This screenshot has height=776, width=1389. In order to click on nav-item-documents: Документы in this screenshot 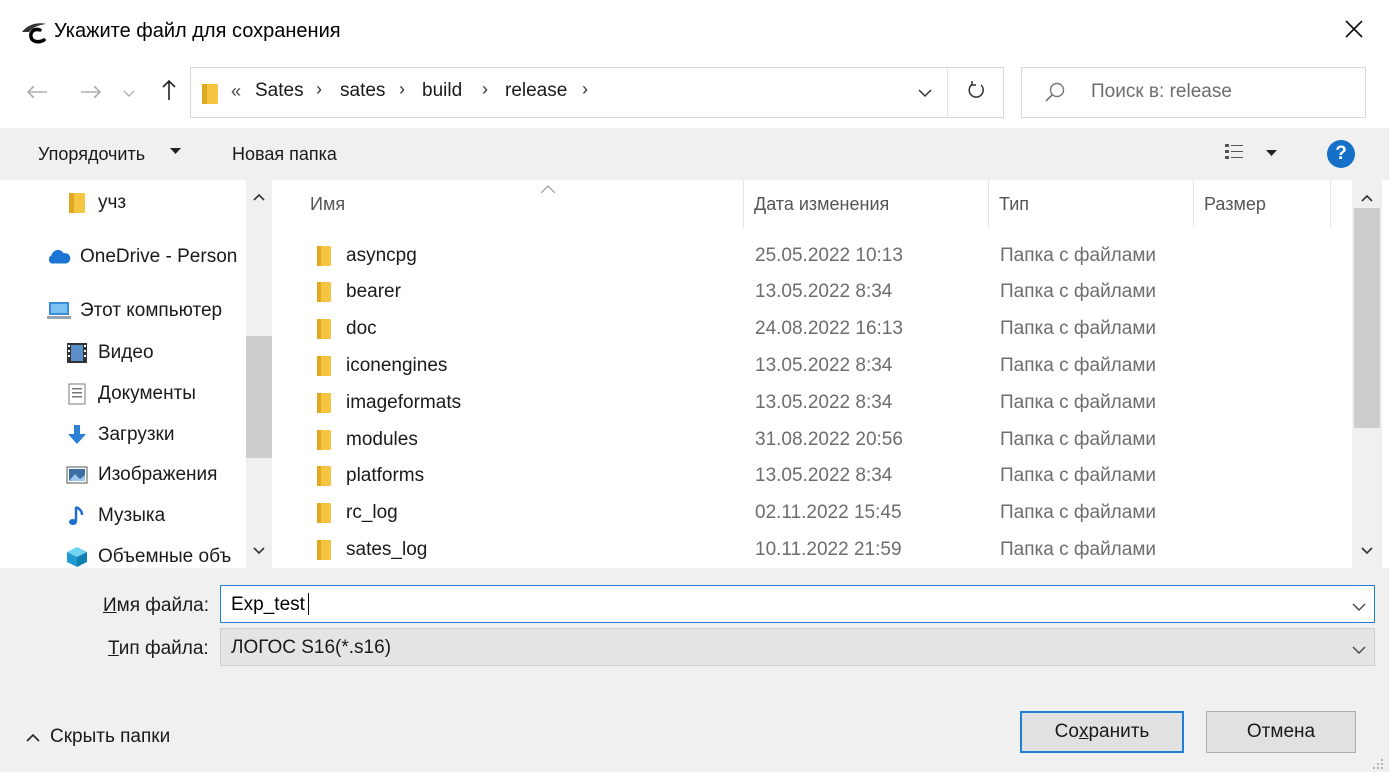, I will do `click(130, 394)`.